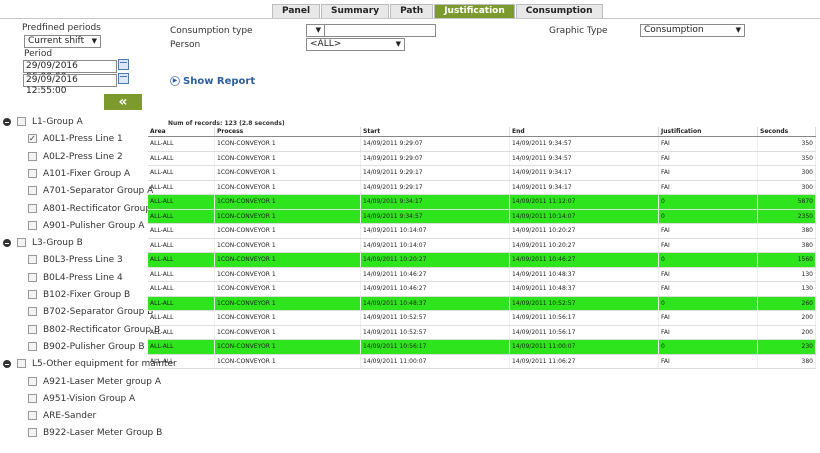 The width and height of the screenshot is (820, 453). I want to click on tree-item: B802-Rectificator Group B, so click(94, 330).